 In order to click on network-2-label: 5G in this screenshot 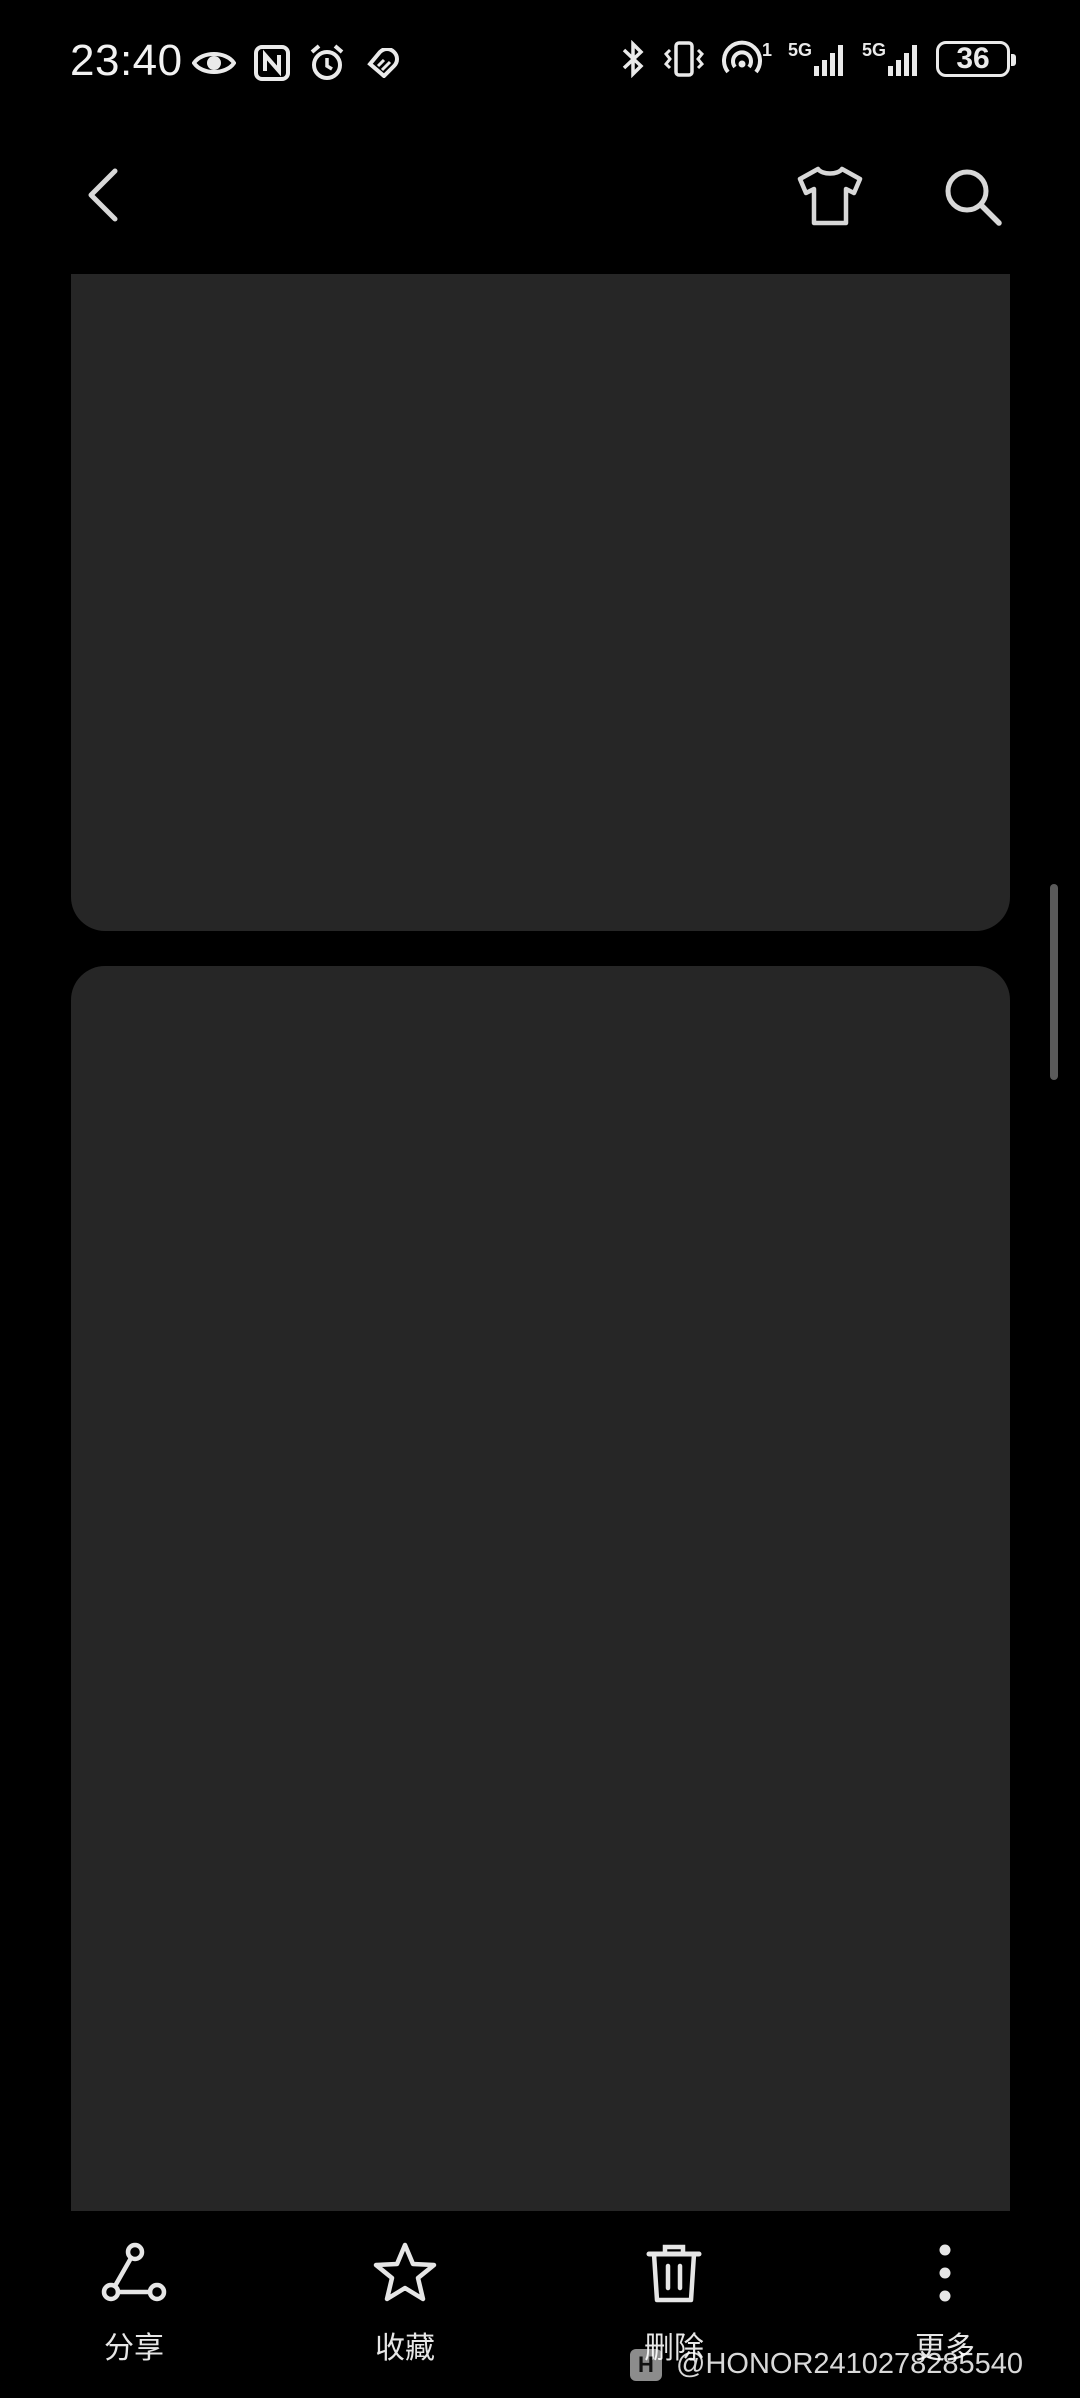, I will do `click(873, 50)`.